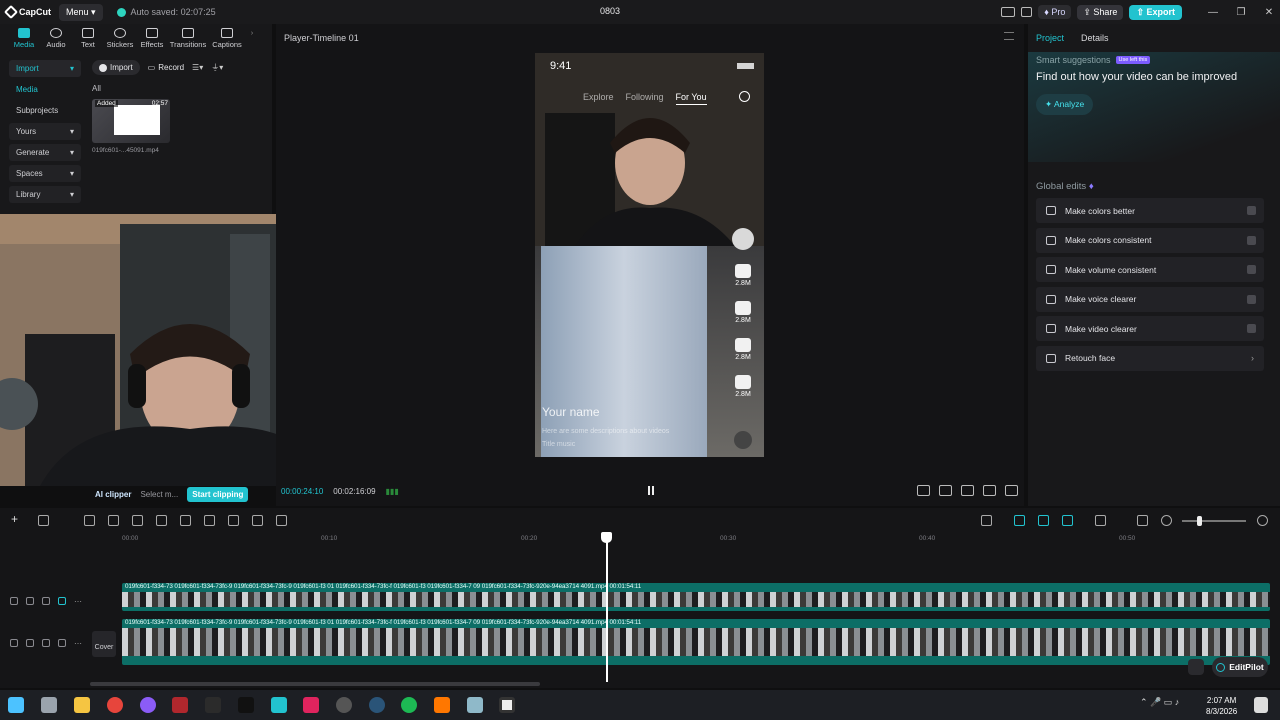 Image resolution: width=1280 pixels, height=720 pixels. What do you see at coordinates (246, 705) in the screenshot?
I see `capcut-app-icon` at bounding box center [246, 705].